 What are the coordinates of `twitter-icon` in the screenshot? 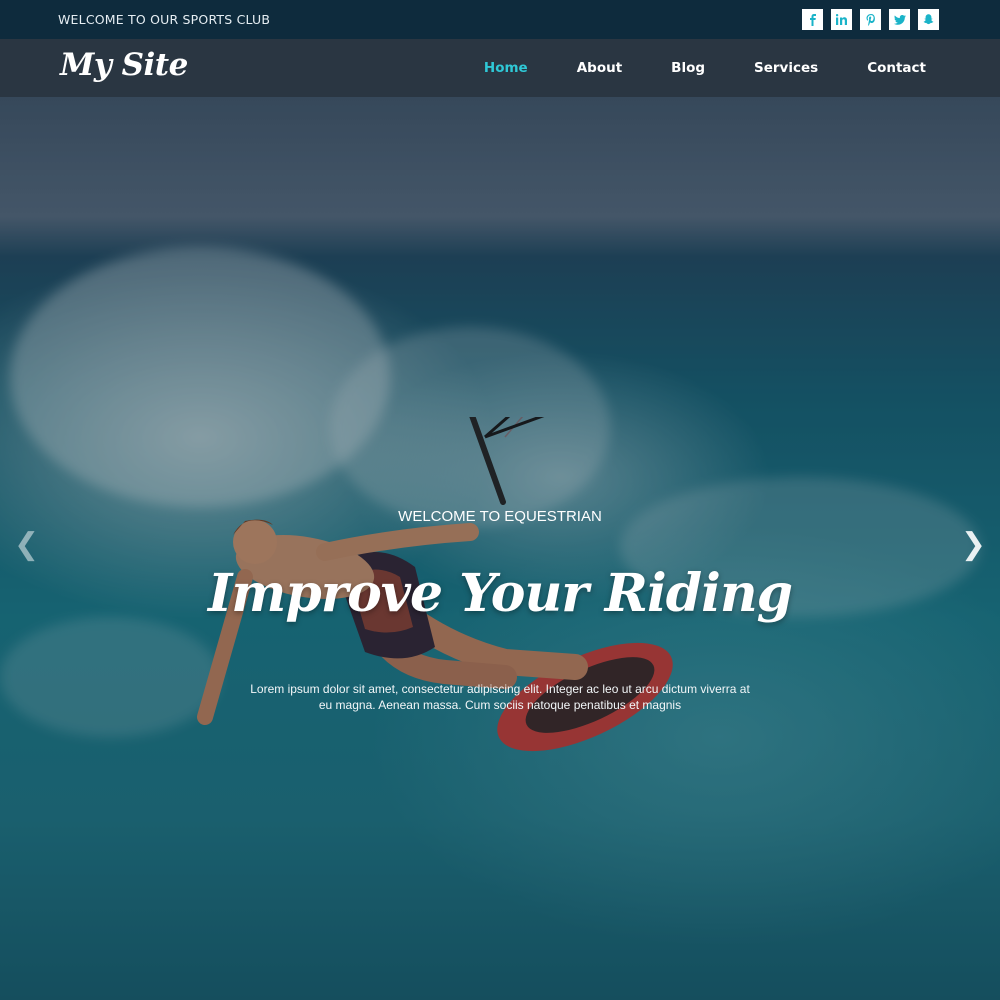 It's located at (899, 19).